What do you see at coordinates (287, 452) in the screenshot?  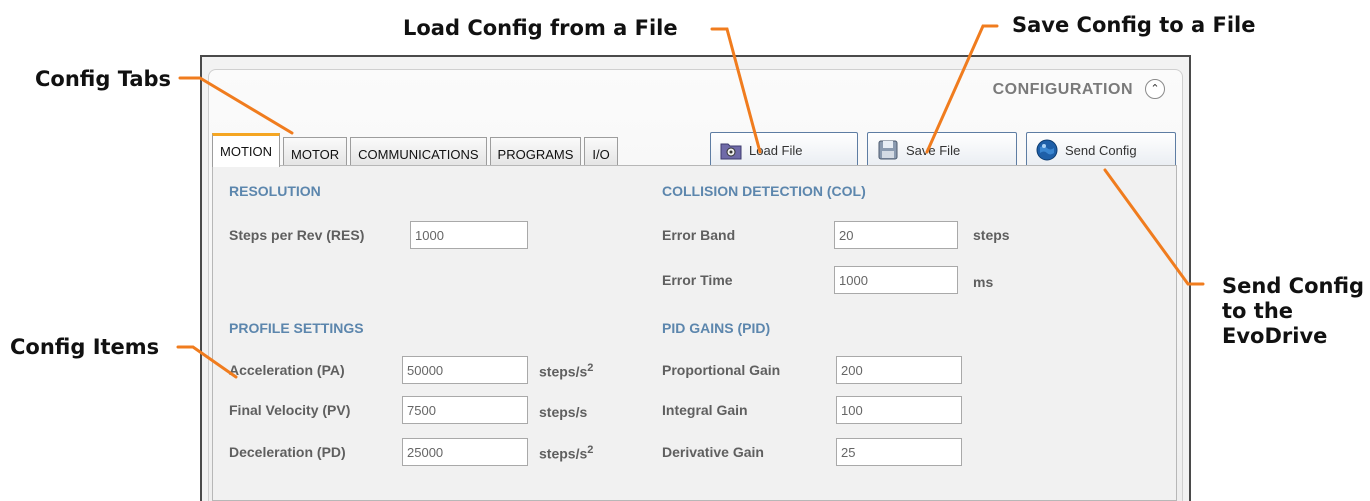 I see `deceleration-label: Deceleration (PD)` at bounding box center [287, 452].